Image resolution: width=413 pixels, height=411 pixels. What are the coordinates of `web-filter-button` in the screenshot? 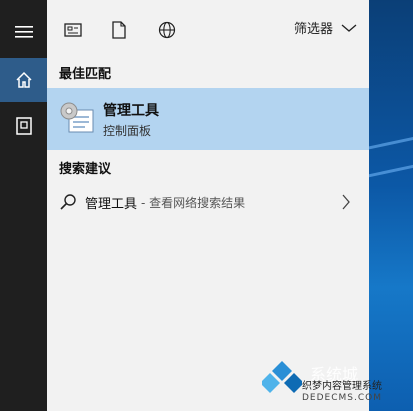 It's located at (167, 30).